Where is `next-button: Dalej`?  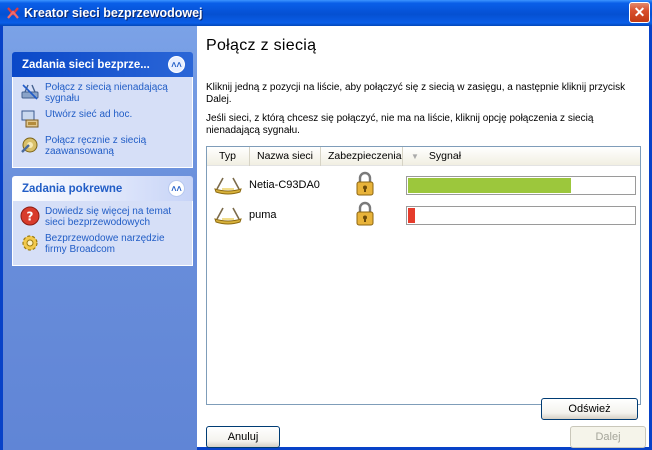
next-button: Dalej is located at coordinates (608, 437).